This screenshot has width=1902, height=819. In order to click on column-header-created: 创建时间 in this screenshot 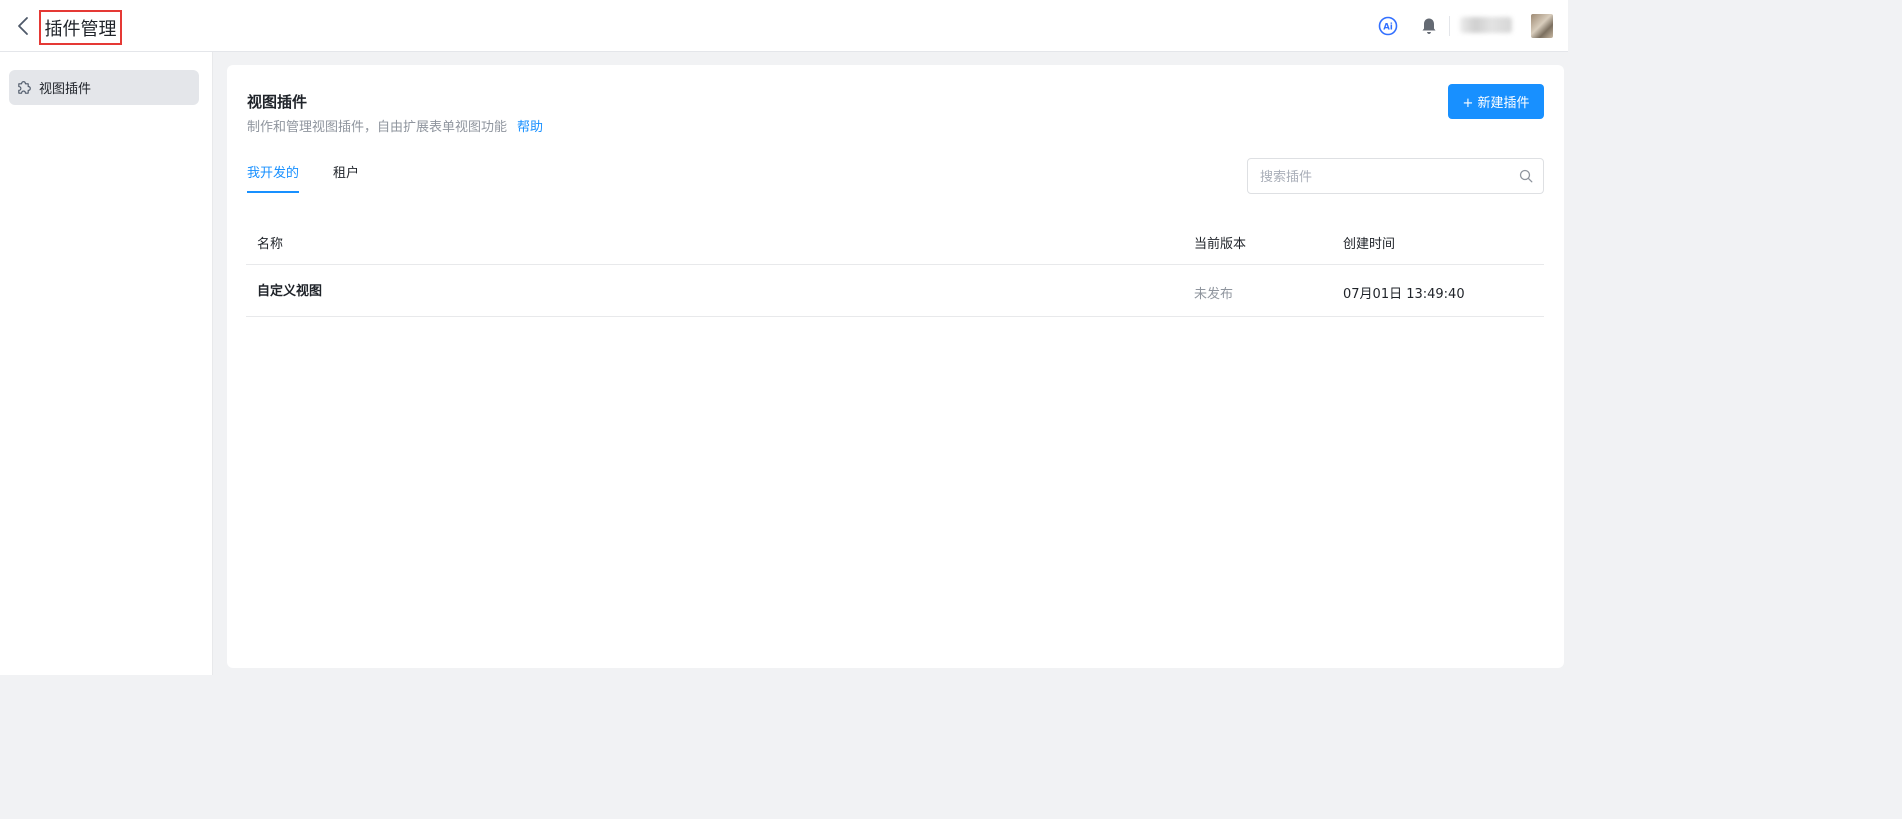, I will do `click(1369, 244)`.